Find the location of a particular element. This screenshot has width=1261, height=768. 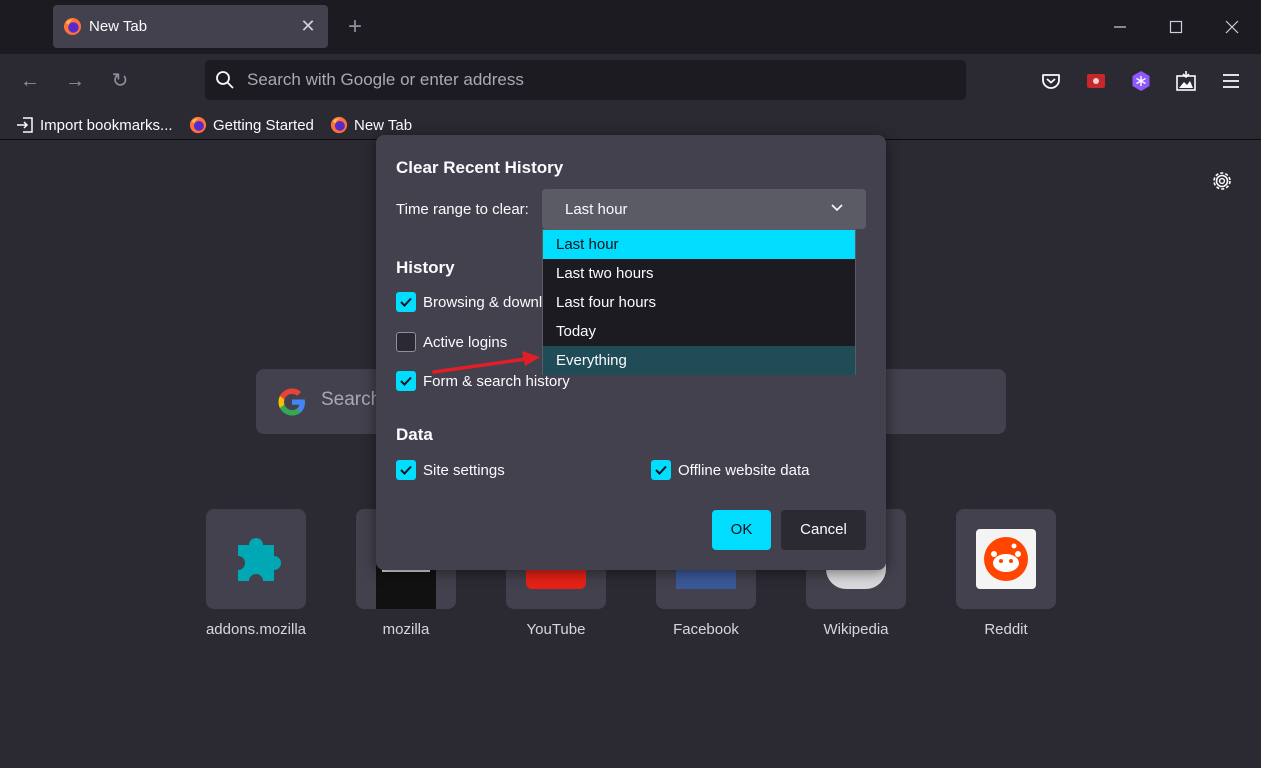

site-label: mozilla is located at coordinates (406, 629).